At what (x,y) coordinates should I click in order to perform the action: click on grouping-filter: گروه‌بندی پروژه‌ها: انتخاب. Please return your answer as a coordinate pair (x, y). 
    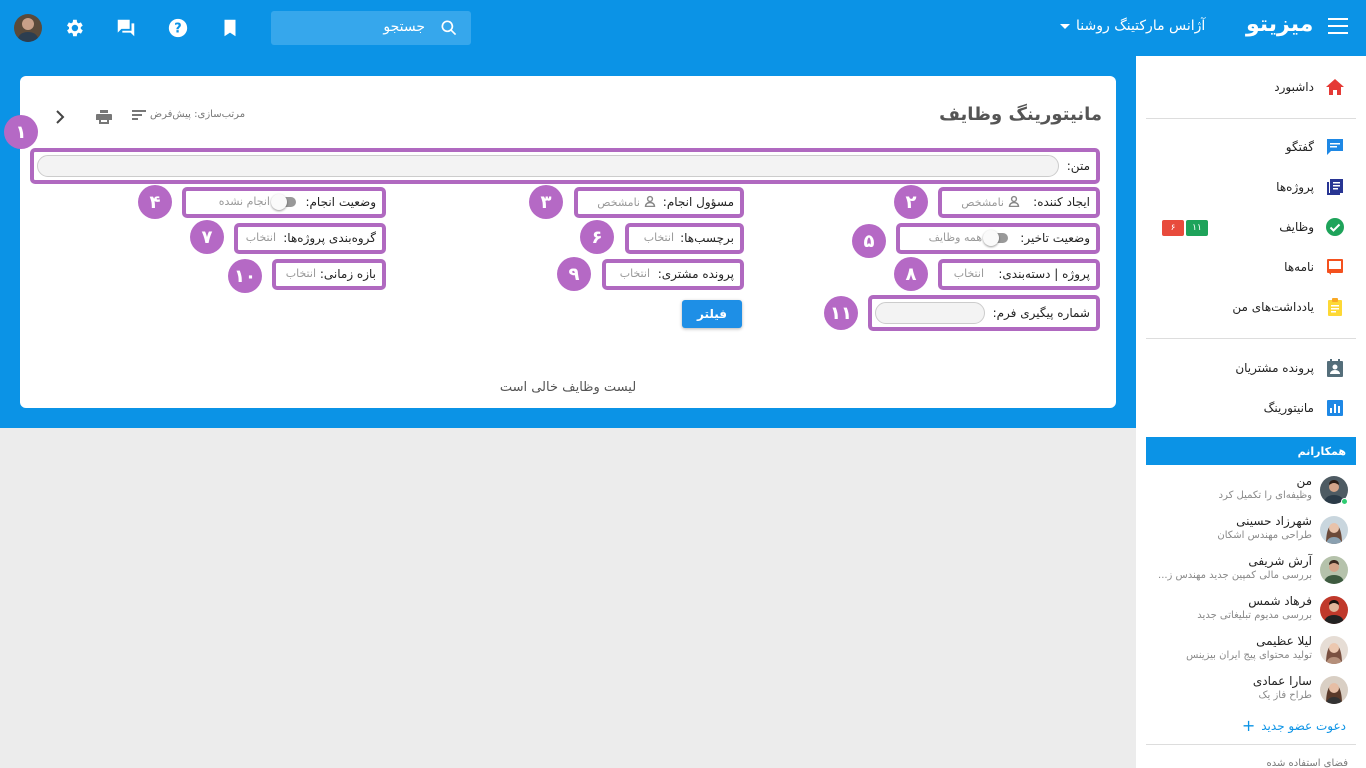
    Looking at the image, I should click on (310, 238).